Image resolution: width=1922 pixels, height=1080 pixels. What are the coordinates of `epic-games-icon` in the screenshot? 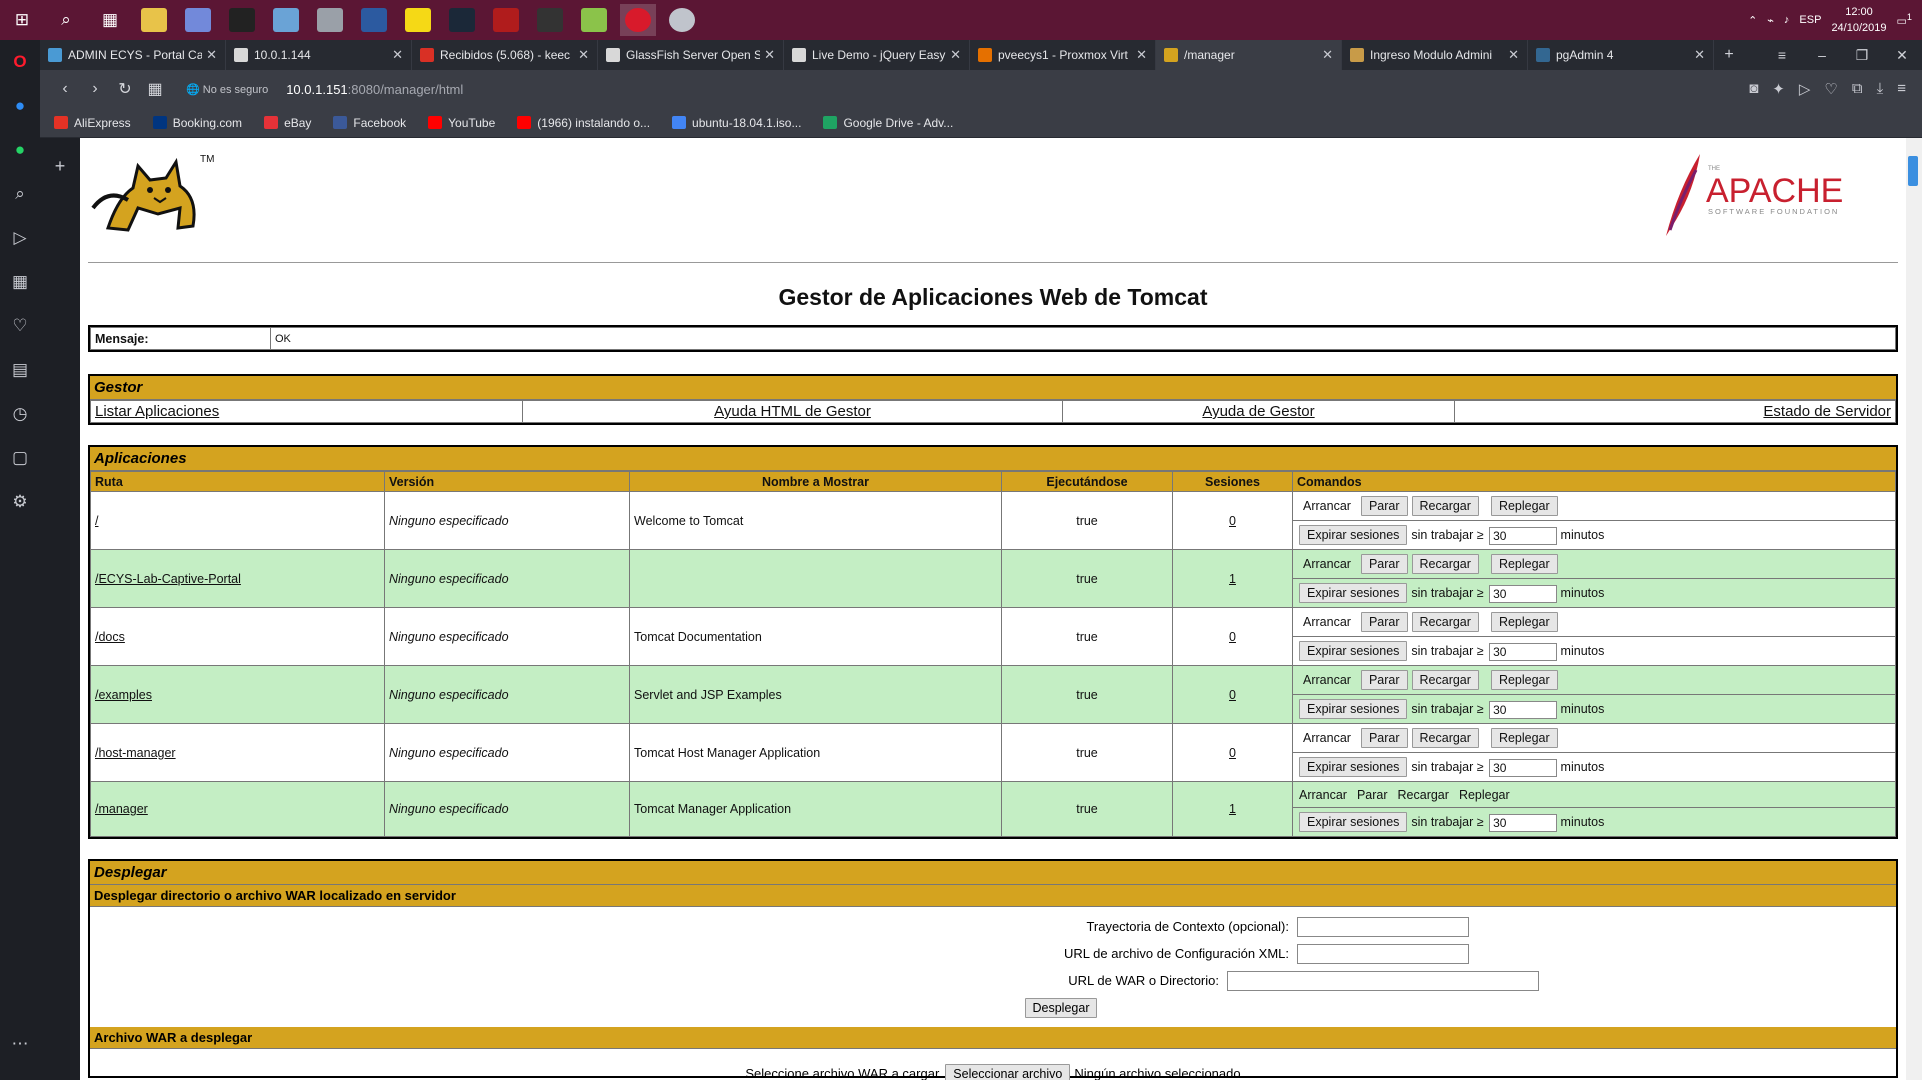 It's located at (550, 20).